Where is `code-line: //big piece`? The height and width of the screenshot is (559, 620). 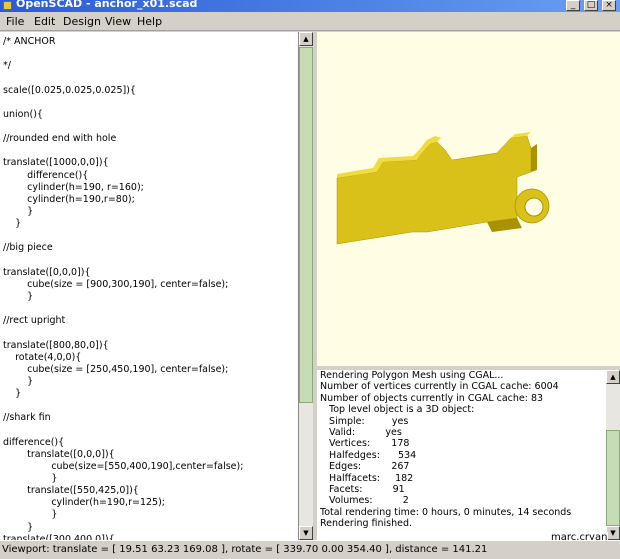
code-line: //big piece is located at coordinates (150, 248).